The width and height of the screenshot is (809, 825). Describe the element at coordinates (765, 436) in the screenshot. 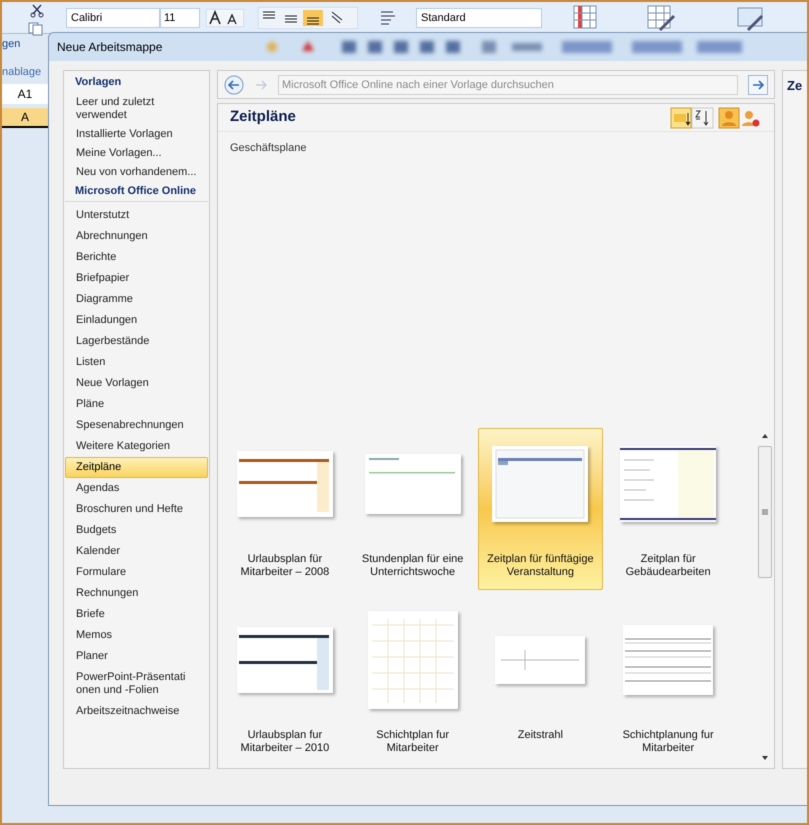

I see `scroll-up-icon` at that location.